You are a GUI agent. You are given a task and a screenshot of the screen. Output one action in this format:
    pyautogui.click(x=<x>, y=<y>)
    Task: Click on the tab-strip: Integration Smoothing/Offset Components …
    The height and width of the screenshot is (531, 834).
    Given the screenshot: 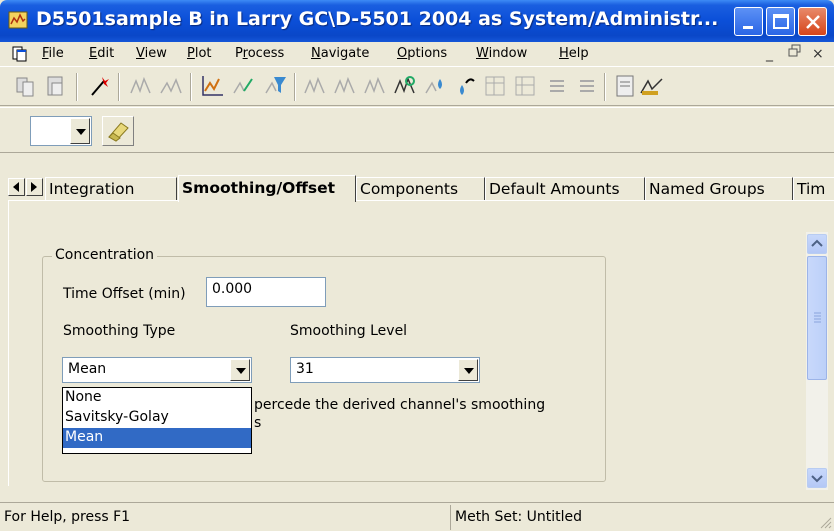 What is the action you would take?
    pyautogui.click(x=417, y=188)
    